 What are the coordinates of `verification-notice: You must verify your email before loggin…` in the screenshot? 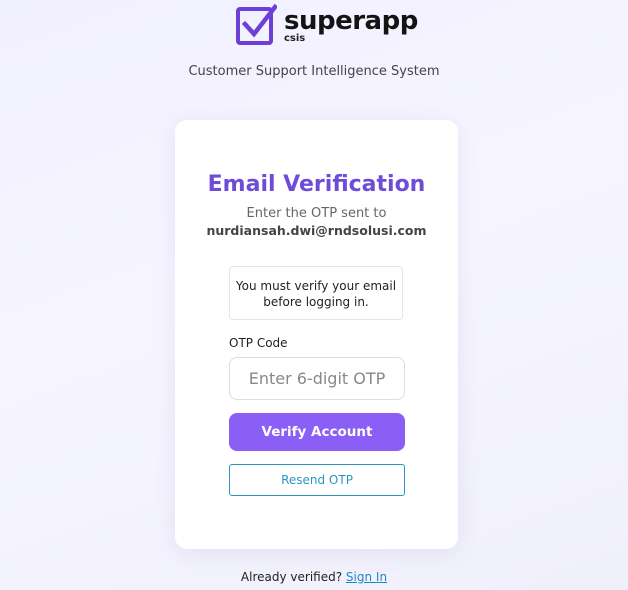 It's located at (316, 293).